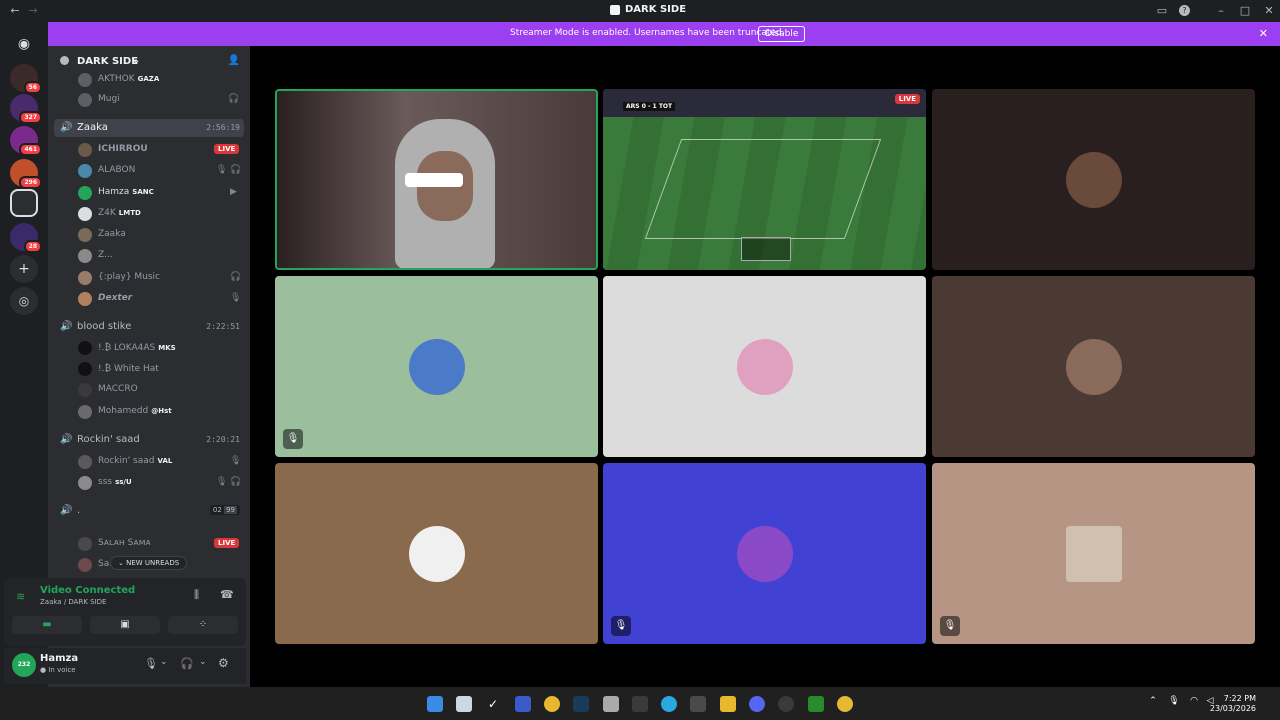  Describe the element at coordinates (30, 117) in the screenshot. I see `mention-badge: 327` at that location.